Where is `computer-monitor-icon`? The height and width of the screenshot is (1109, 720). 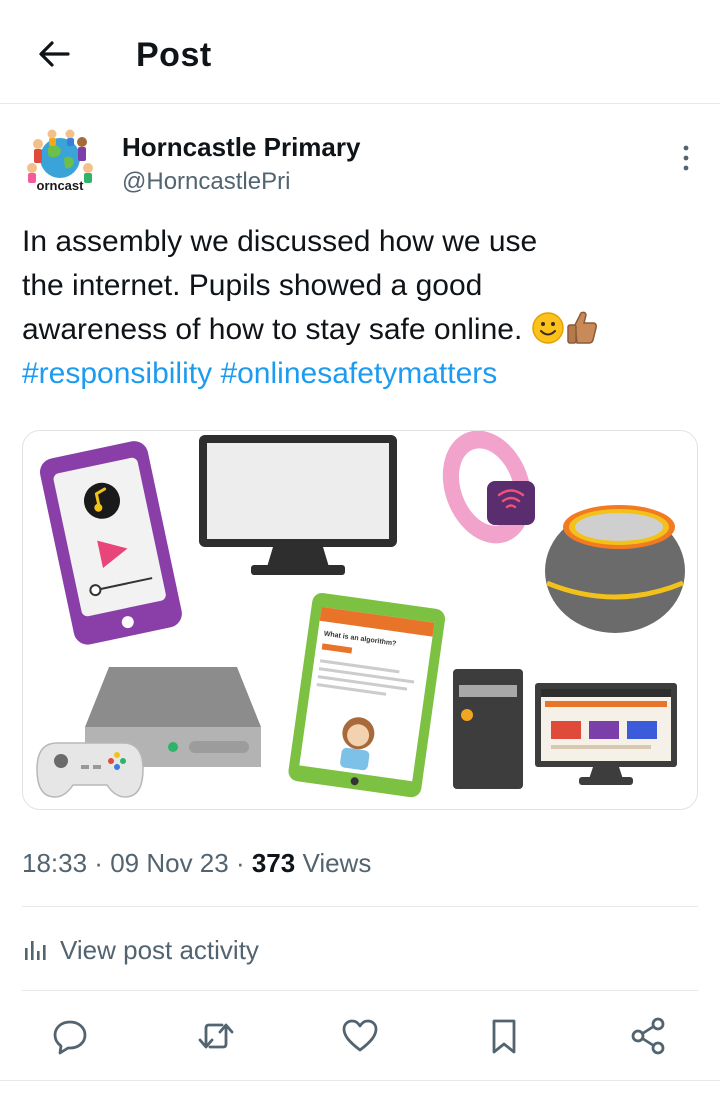 computer-monitor-icon is located at coordinates (298, 505).